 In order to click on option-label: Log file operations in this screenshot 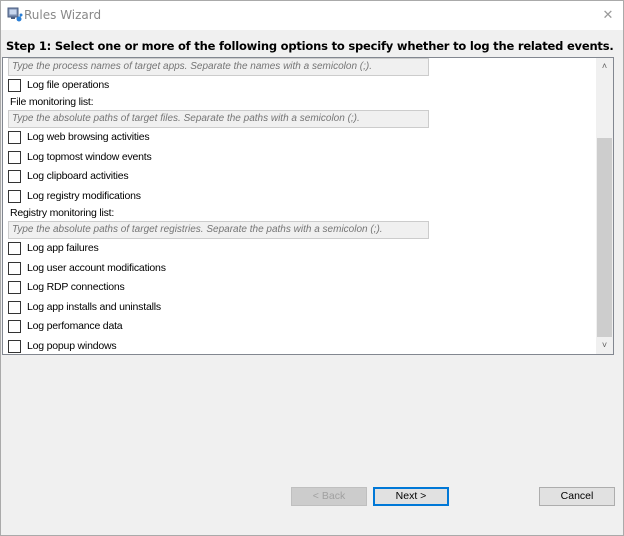, I will do `click(68, 85)`.